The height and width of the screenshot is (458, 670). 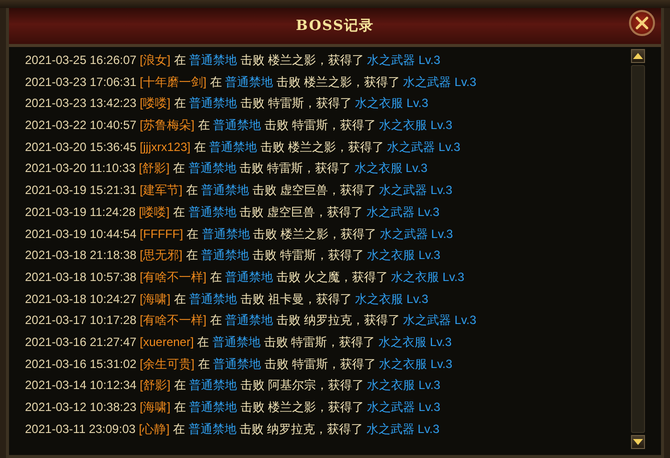 I want to click on scroll-up-button, so click(x=638, y=56).